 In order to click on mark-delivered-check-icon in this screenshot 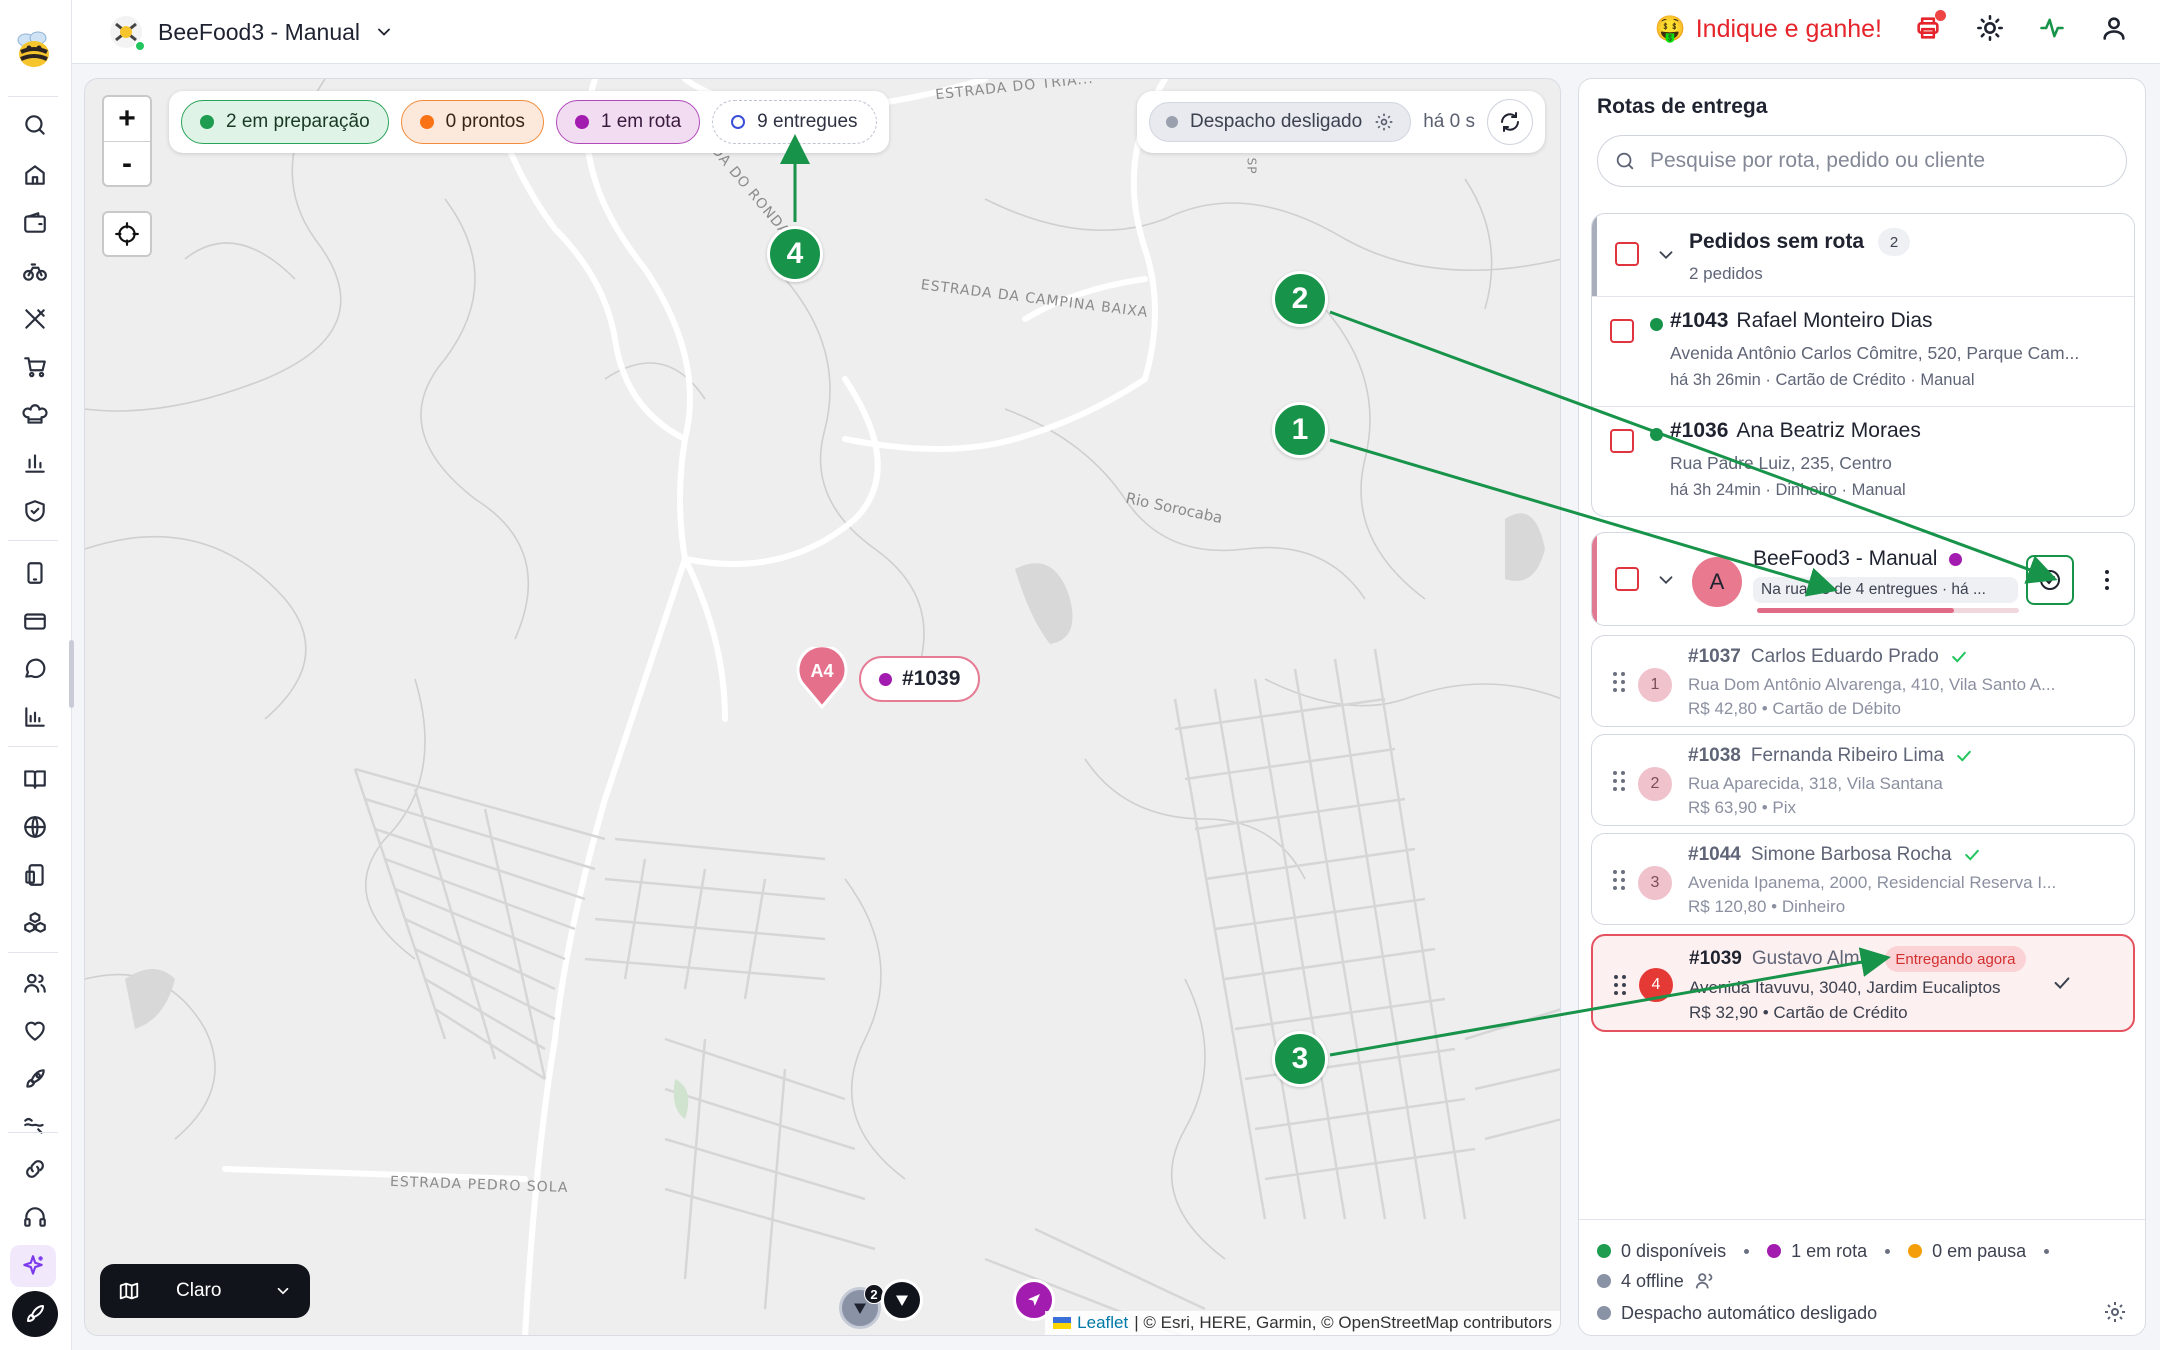, I will do `click(2062, 983)`.